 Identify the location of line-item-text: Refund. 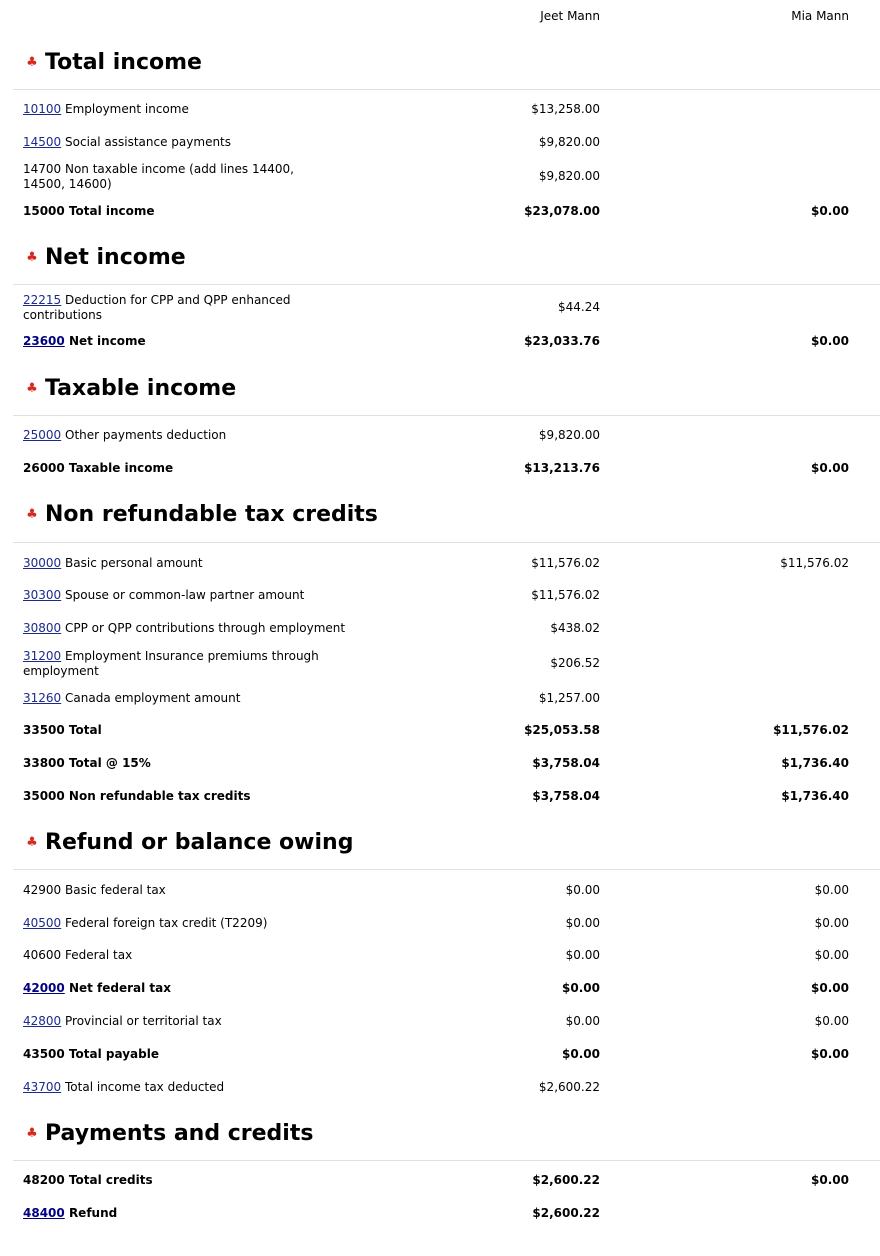
(93, 1213).